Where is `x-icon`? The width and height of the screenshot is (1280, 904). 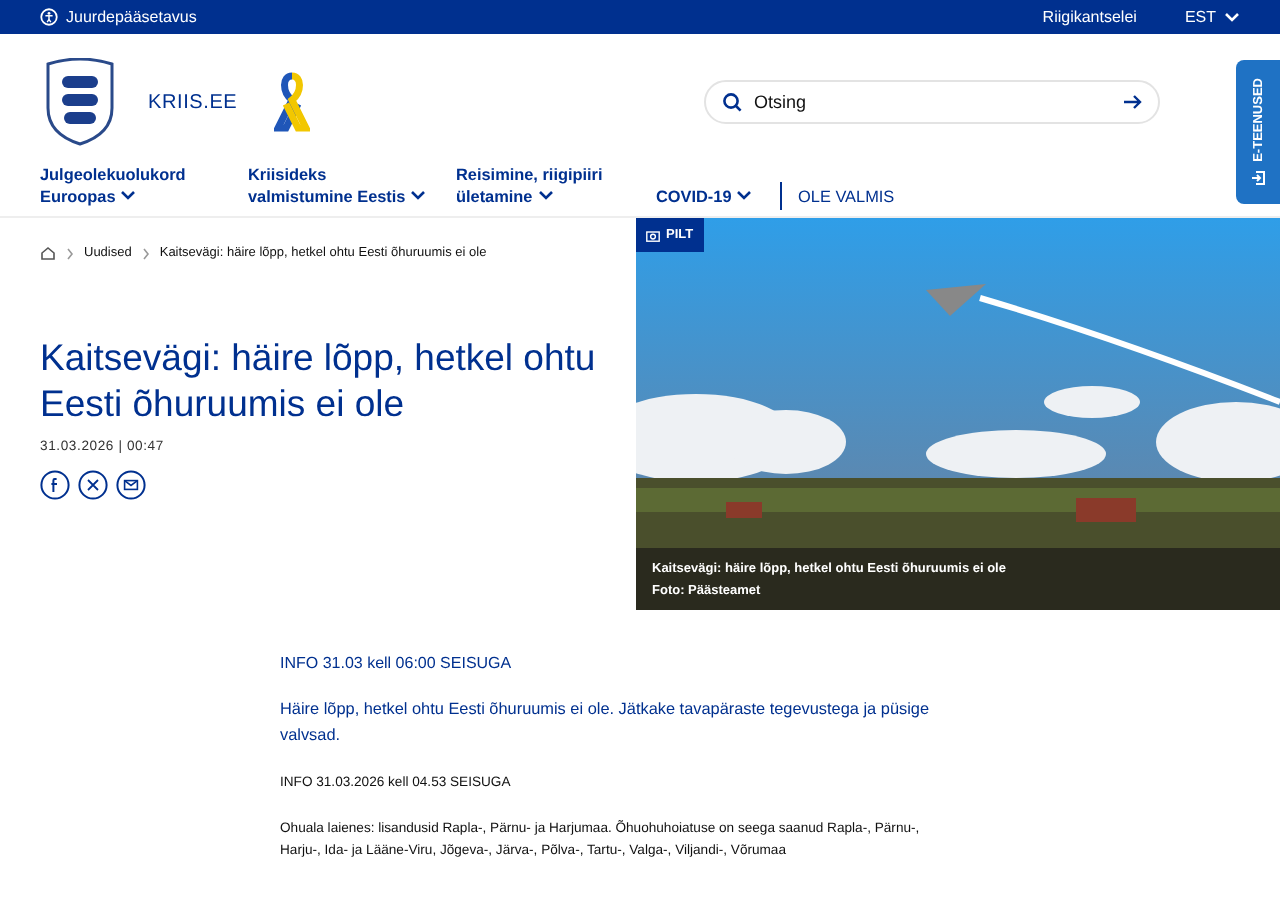 x-icon is located at coordinates (93, 485).